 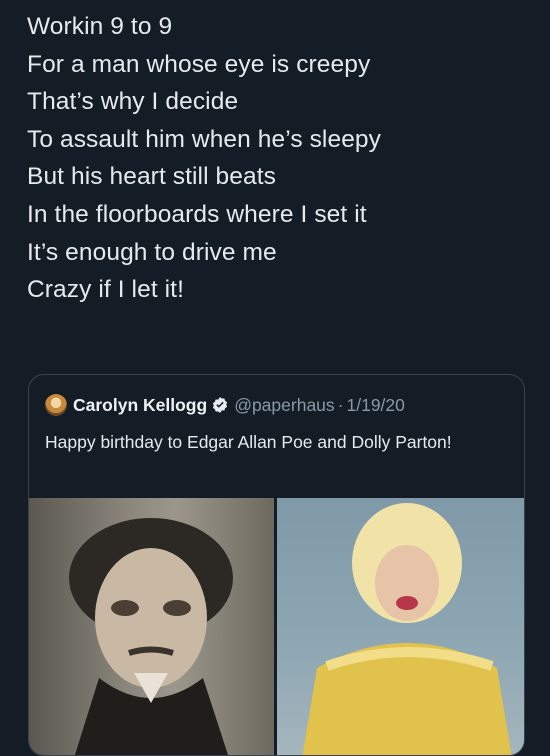 I want to click on avatar, so click(x=56, y=405).